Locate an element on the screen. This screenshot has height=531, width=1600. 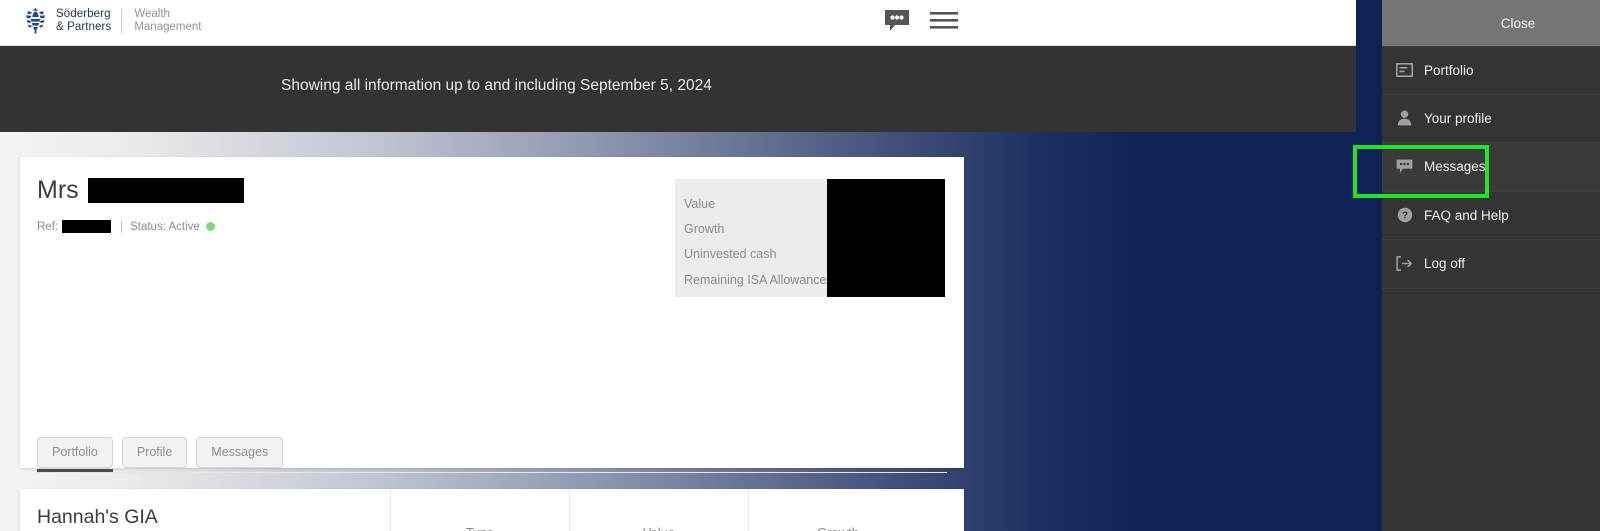
holding-title: Hannah's GIA is located at coordinates (97, 517).